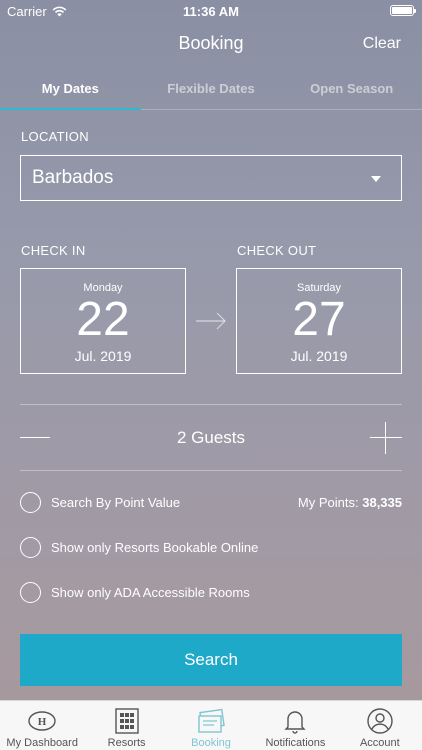 This screenshot has width=422, height=750. I want to click on tab-label: Booking, so click(211, 743).